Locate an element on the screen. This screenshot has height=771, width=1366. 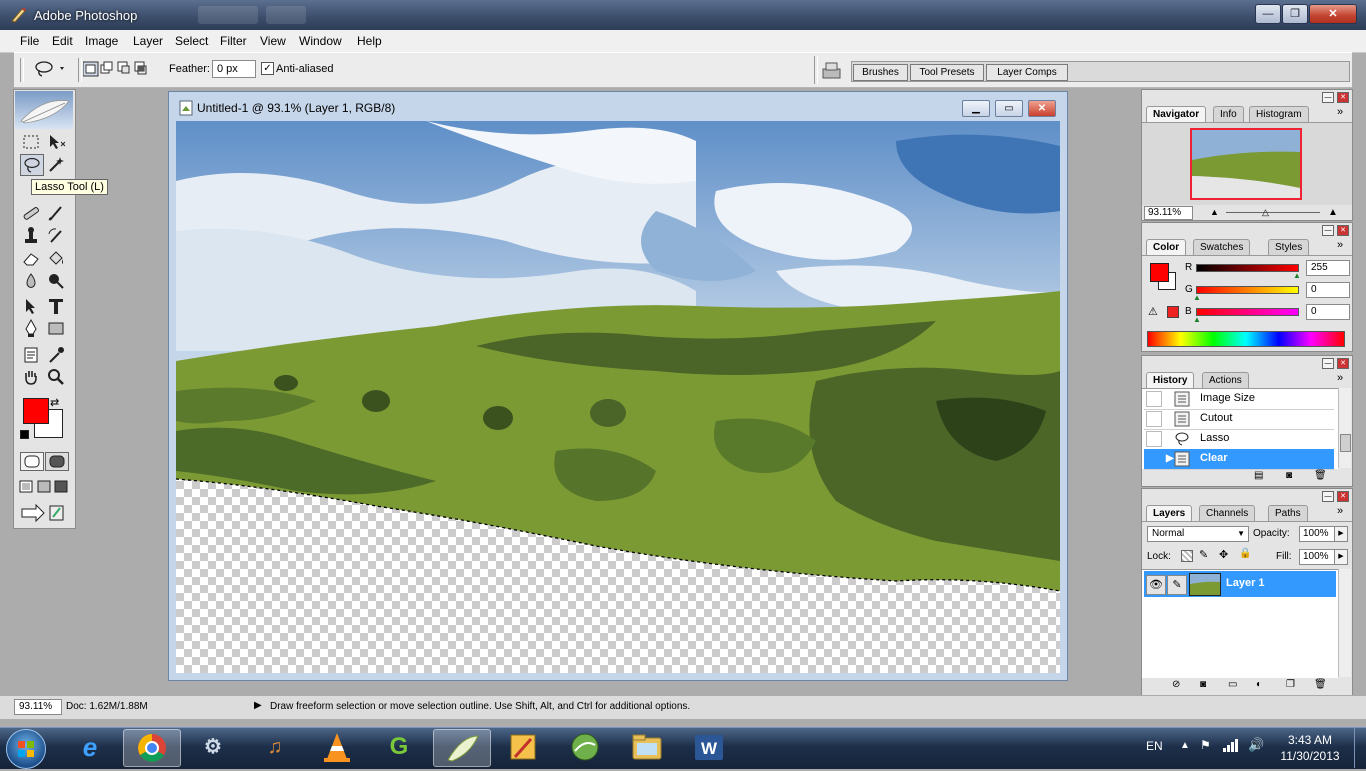
magic-wand-tool-icon is located at coordinates (56, 164).